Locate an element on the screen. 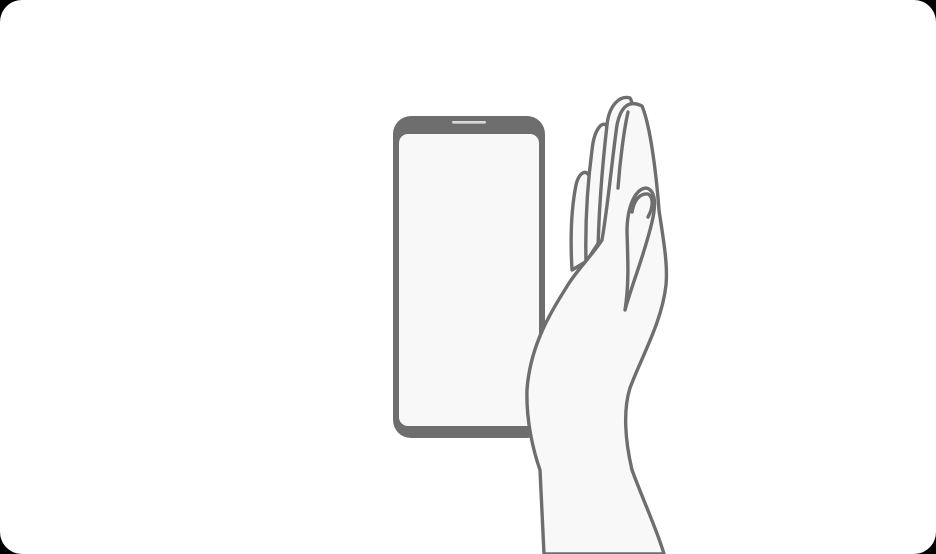 This screenshot has width=936, height=554. smartphone-icon is located at coordinates (469, 277).